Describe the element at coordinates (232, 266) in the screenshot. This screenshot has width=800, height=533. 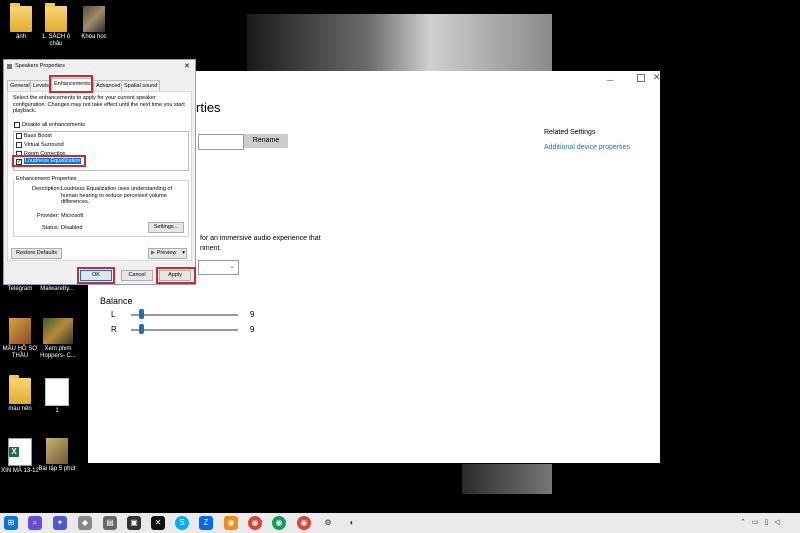
I see `chevron-down-icon: ⌄` at that location.